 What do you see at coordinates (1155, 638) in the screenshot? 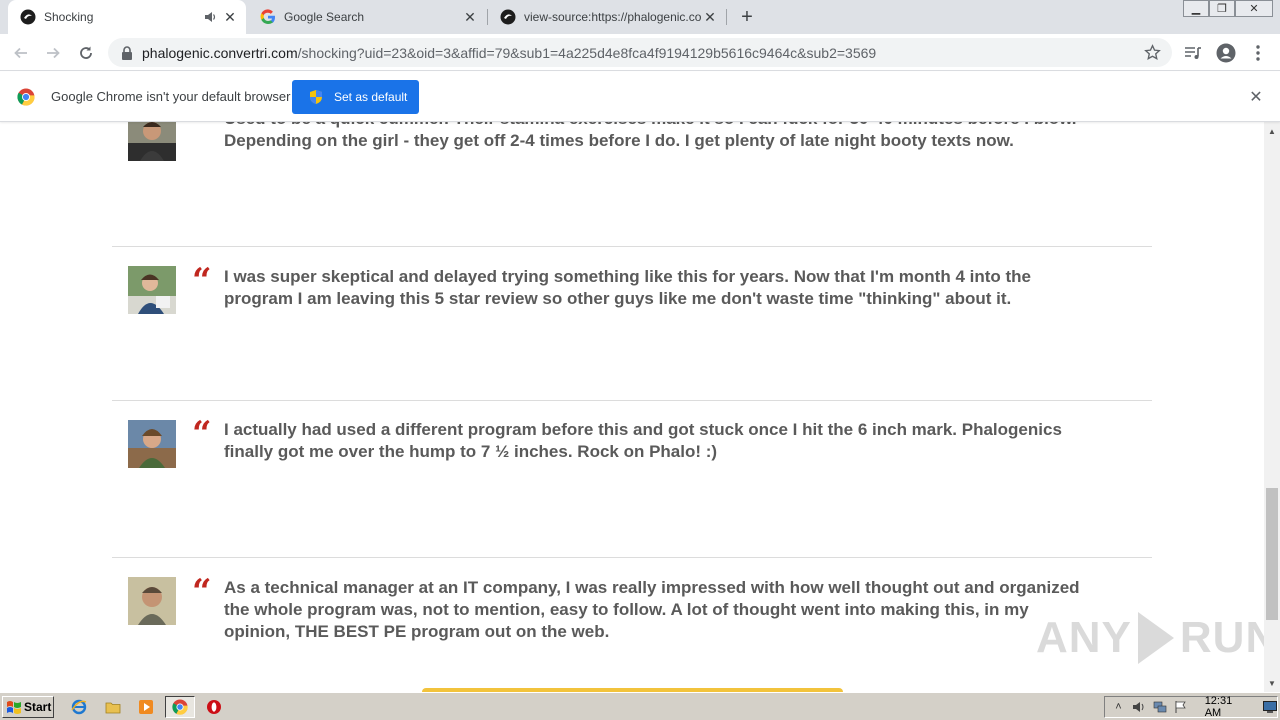
I see `play-icon` at bounding box center [1155, 638].